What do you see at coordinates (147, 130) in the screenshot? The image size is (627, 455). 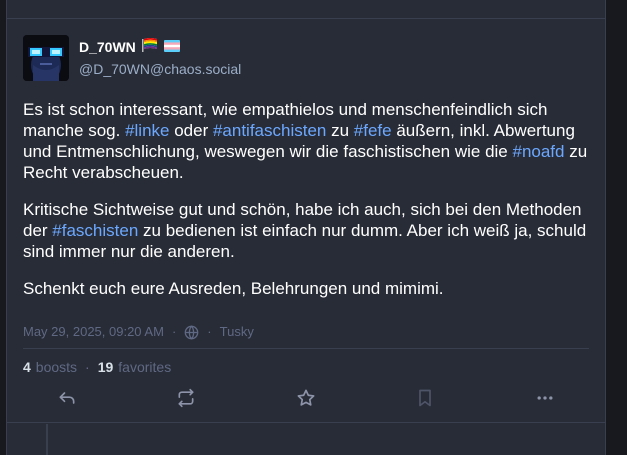 I see `hashtag-link: #linke` at bounding box center [147, 130].